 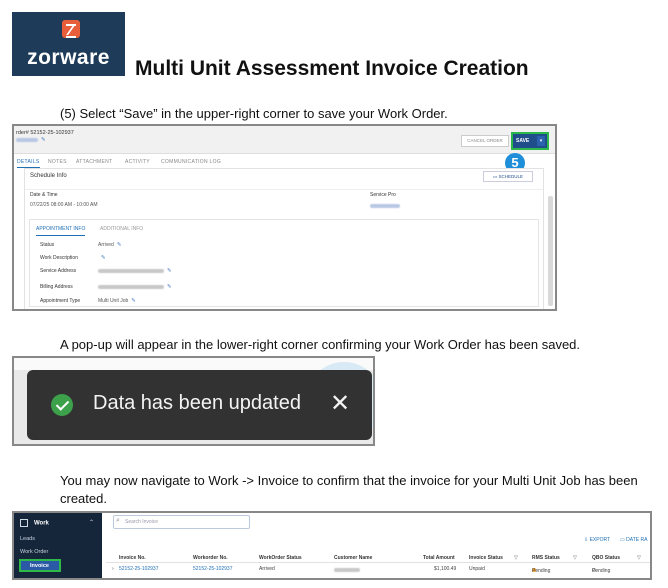 I want to click on work-description-label: Work Description, so click(x=59, y=258).